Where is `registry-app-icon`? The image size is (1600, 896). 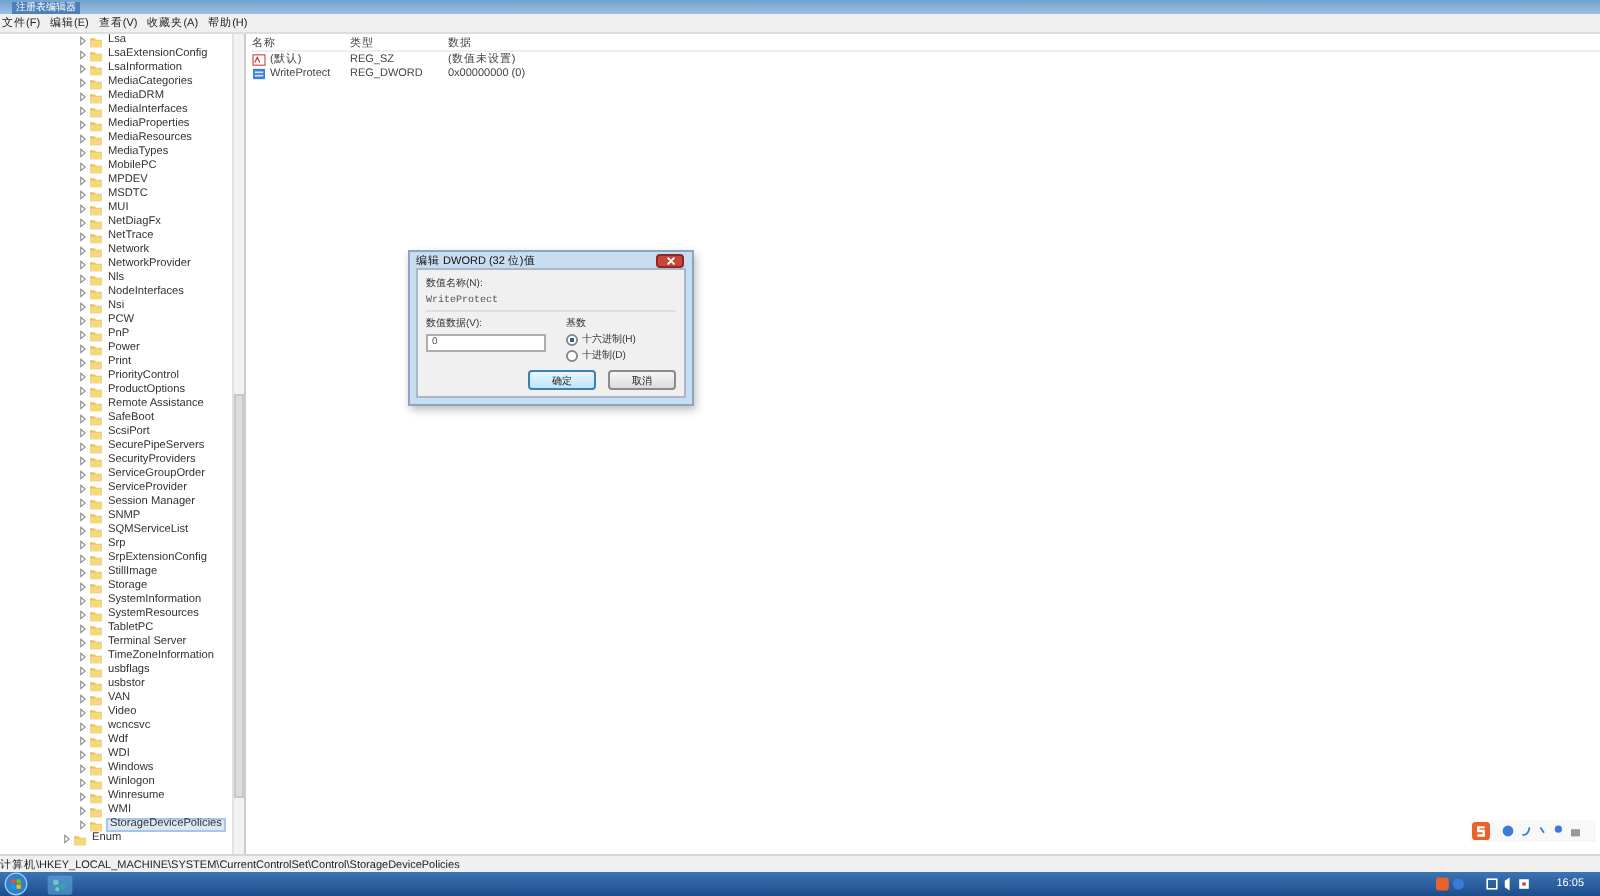
registry-app-icon is located at coordinates (60, 884).